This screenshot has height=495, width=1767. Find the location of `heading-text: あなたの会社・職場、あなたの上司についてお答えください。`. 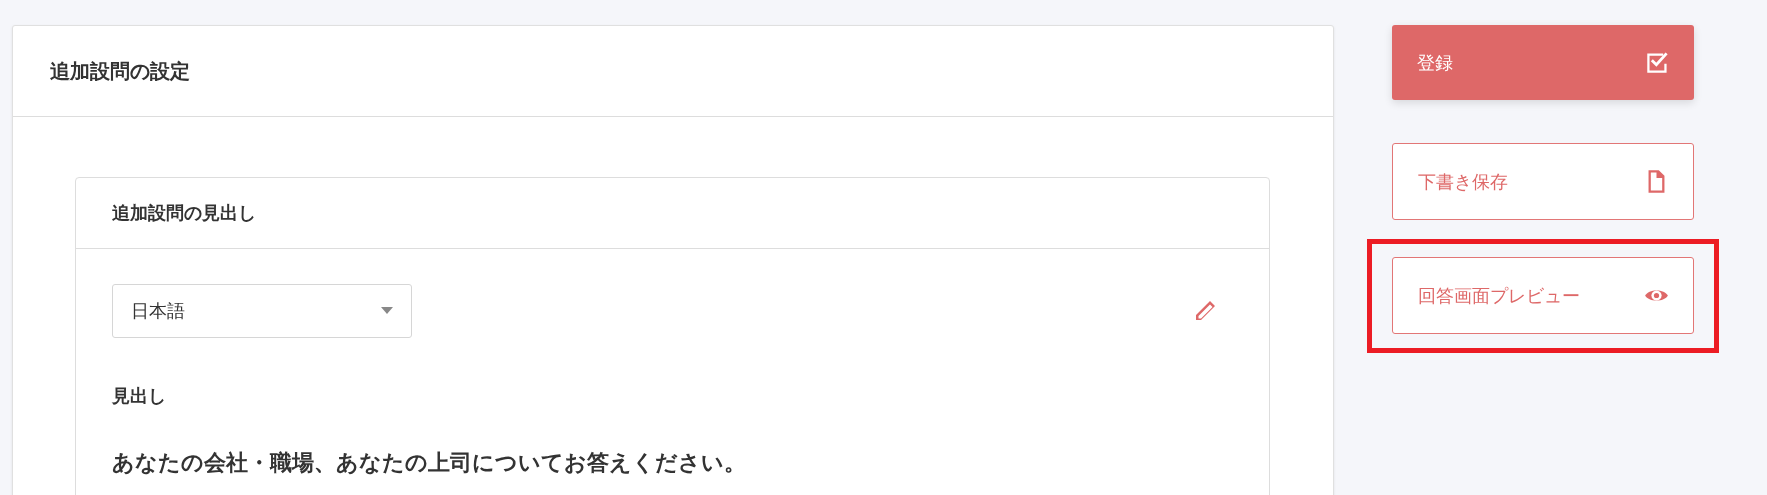

heading-text: あなたの会社・職場、あなたの上司についてお答えください。 is located at coordinates (429, 463).